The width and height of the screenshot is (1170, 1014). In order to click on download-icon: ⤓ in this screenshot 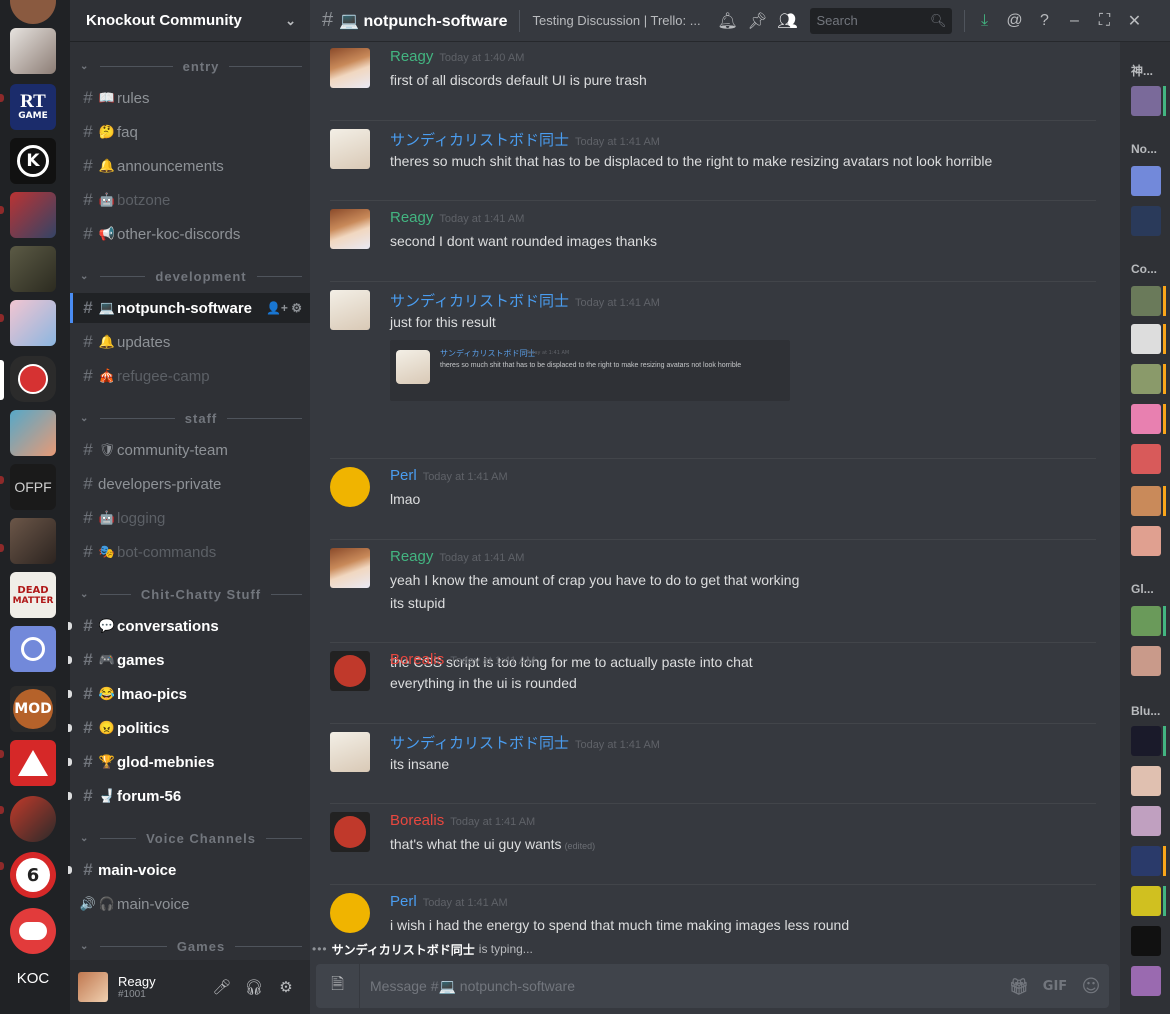, I will do `click(984, 21)`.